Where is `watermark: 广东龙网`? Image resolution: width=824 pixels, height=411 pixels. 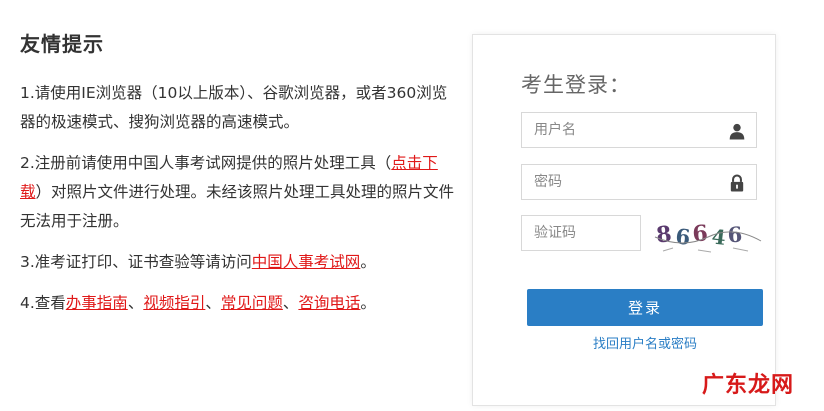 watermark: 广东龙网 is located at coordinates (747, 385).